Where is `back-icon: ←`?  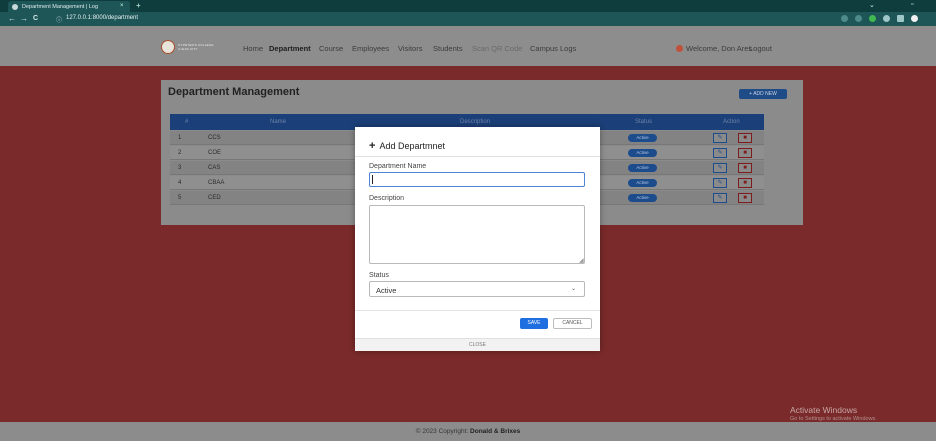
back-icon: ← is located at coordinates (12, 18).